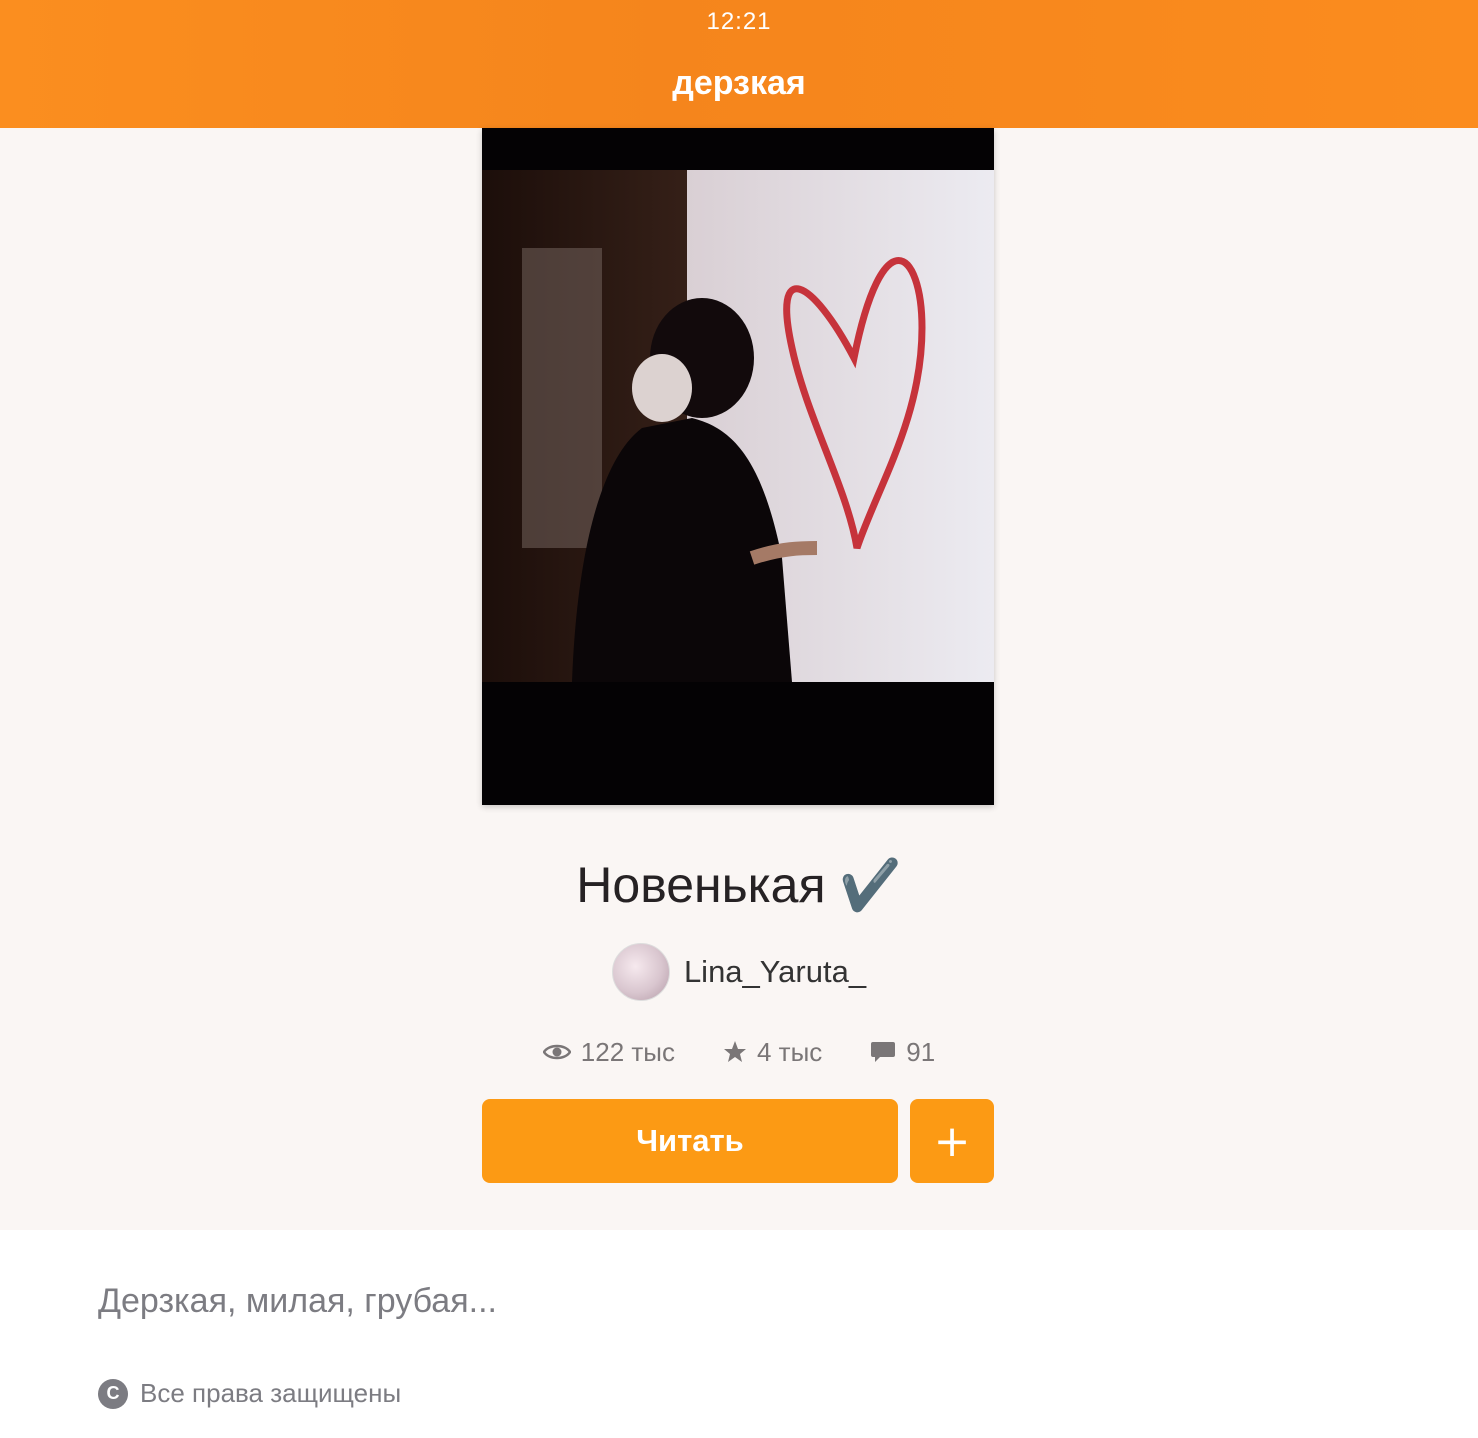 This screenshot has width=1478, height=1438. I want to click on book-title: Новенькая ✔️, so click(739, 885).